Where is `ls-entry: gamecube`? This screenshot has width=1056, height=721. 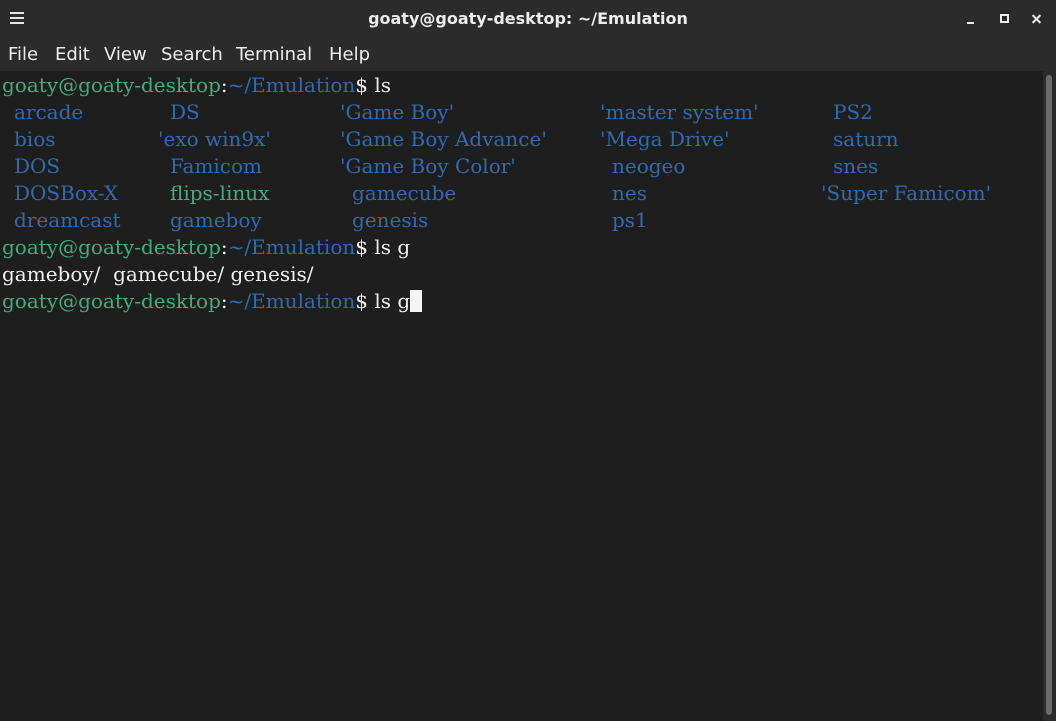 ls-entry: gamecube is located at coordinates (404, 193).